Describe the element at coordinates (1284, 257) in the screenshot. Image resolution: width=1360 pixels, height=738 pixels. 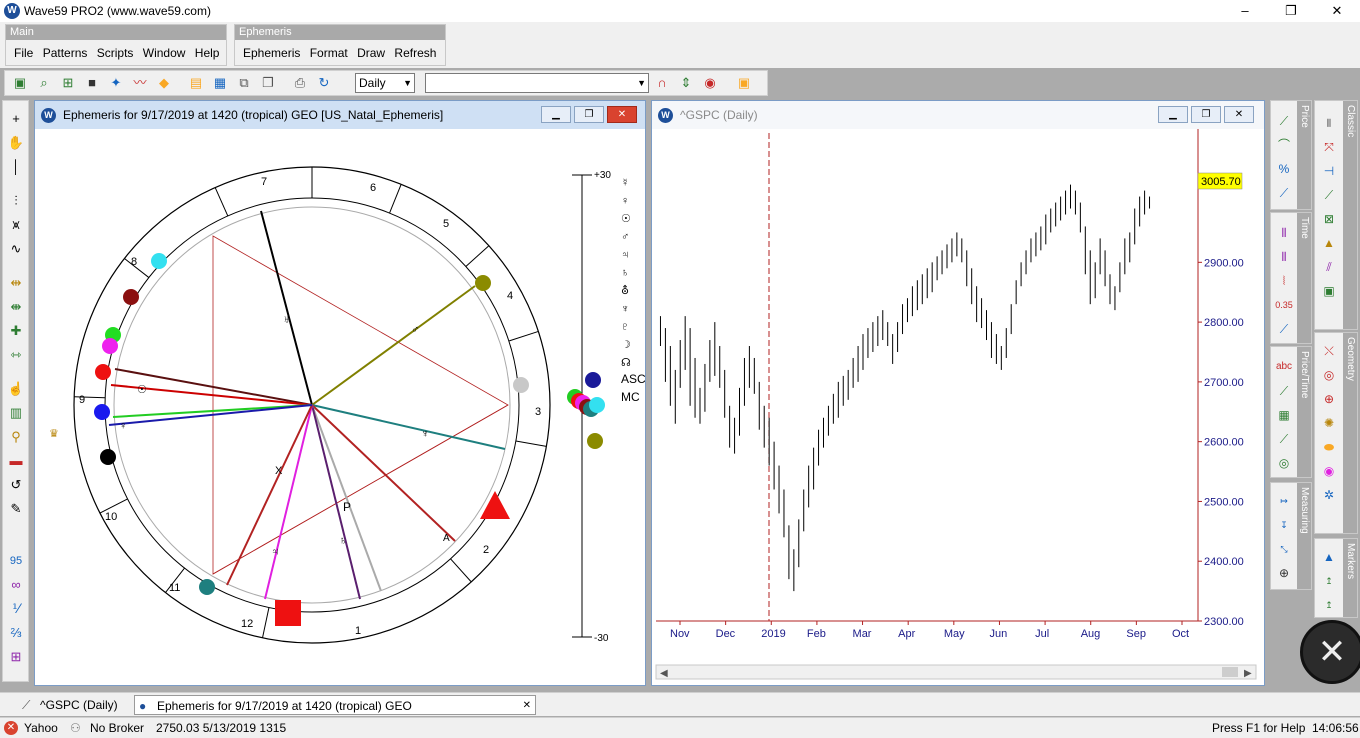
I see `time-tool-2-icon: ⦀` at that location.